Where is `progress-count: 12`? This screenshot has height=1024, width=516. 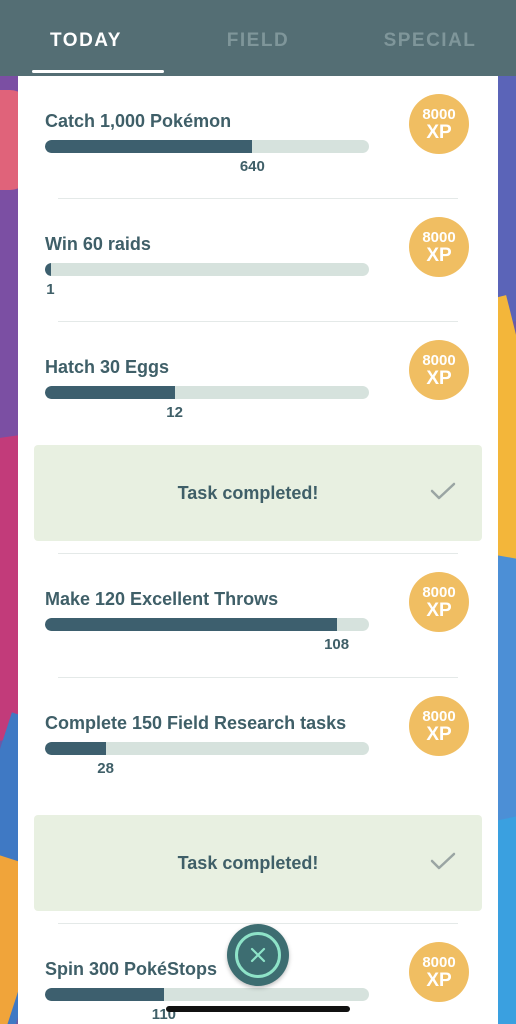 progress-count: 12 is located at coordinates (174, 412).